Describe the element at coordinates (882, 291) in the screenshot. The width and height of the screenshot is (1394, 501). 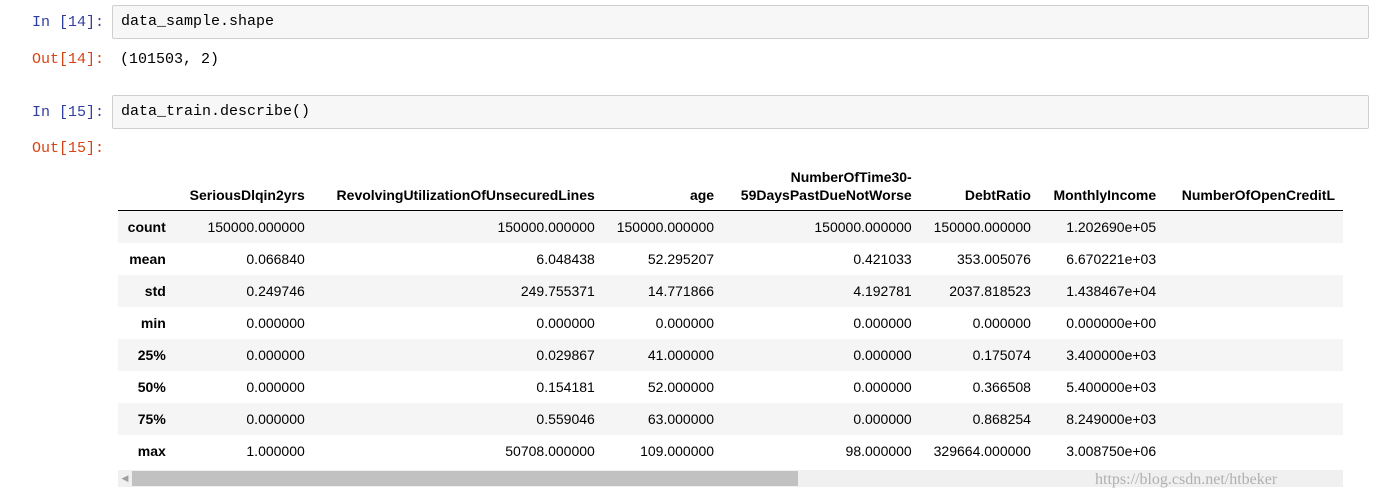
I see `table-cell: 4.192781` at that location.